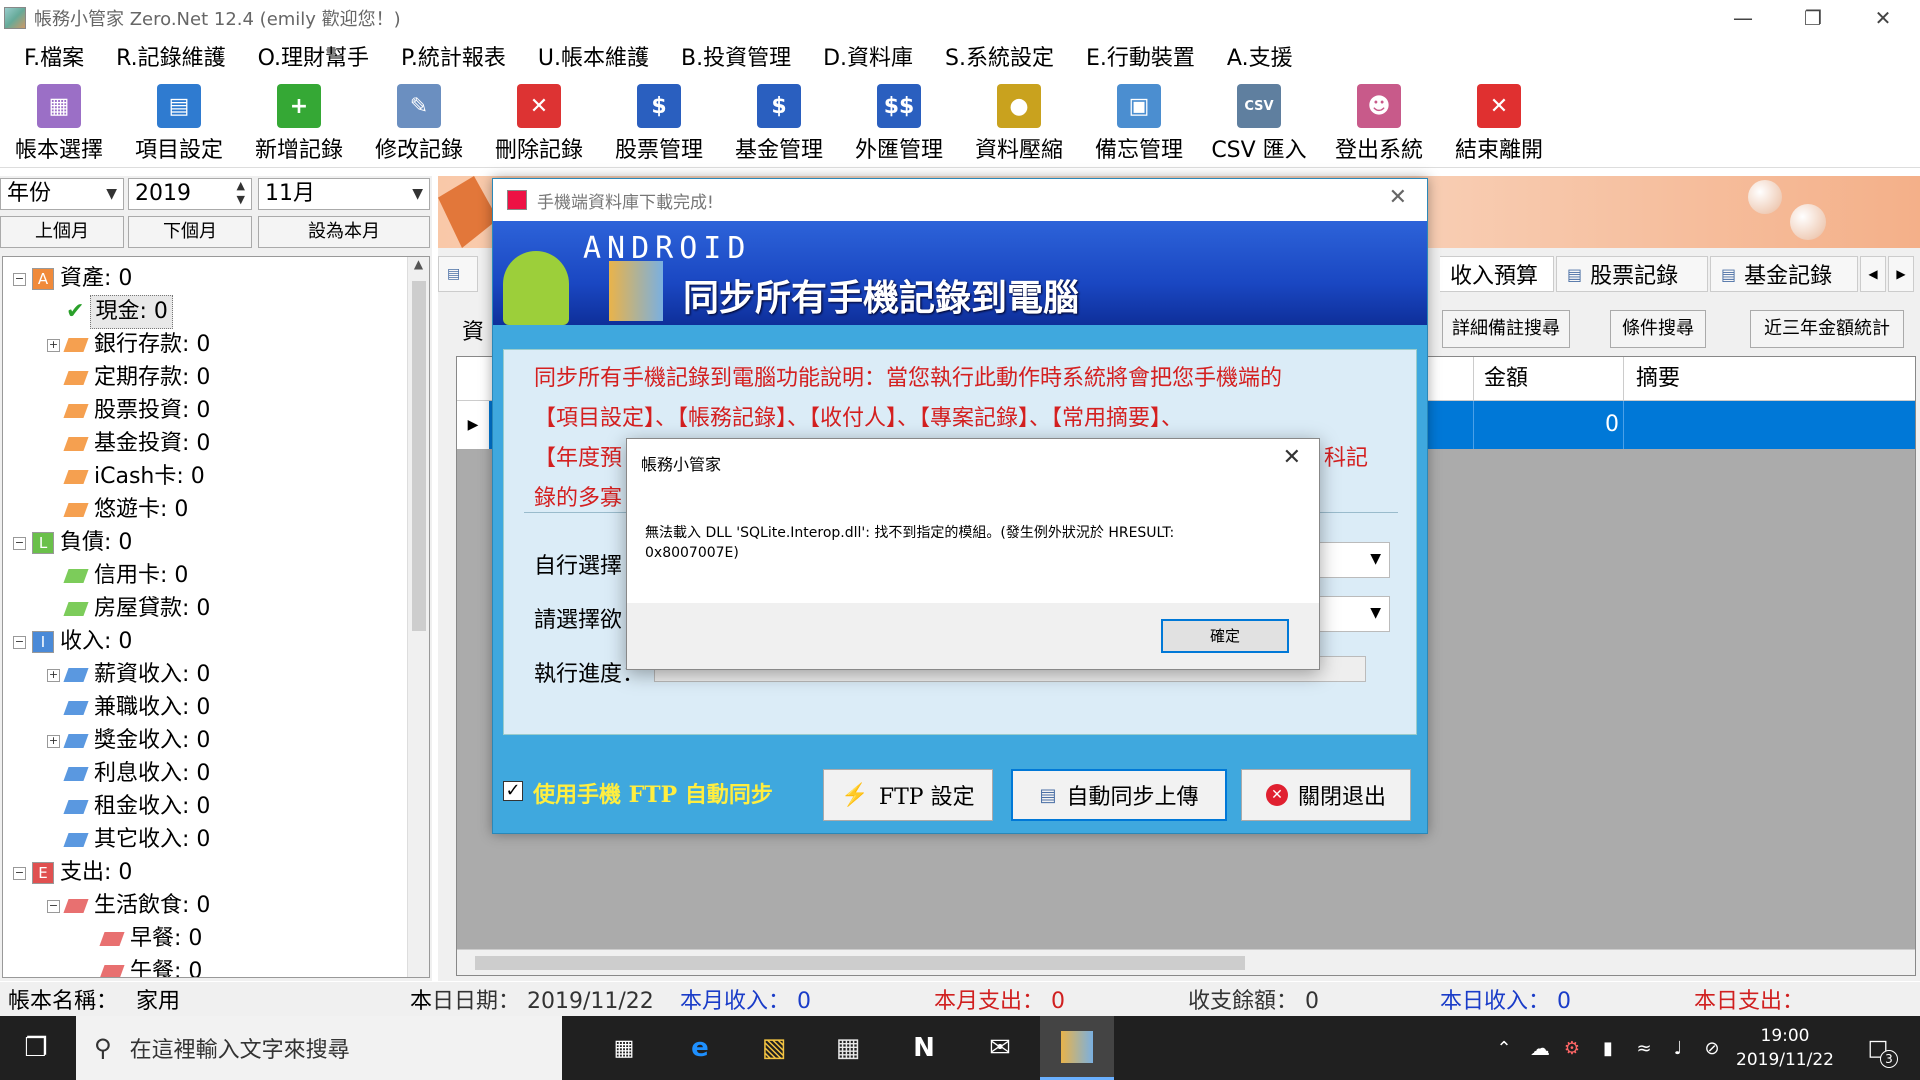 The image size is (1920, 1080). Describe the element at coordinates (1813, 18) in the screenshot. I see `restore-button: ❐` at that location.